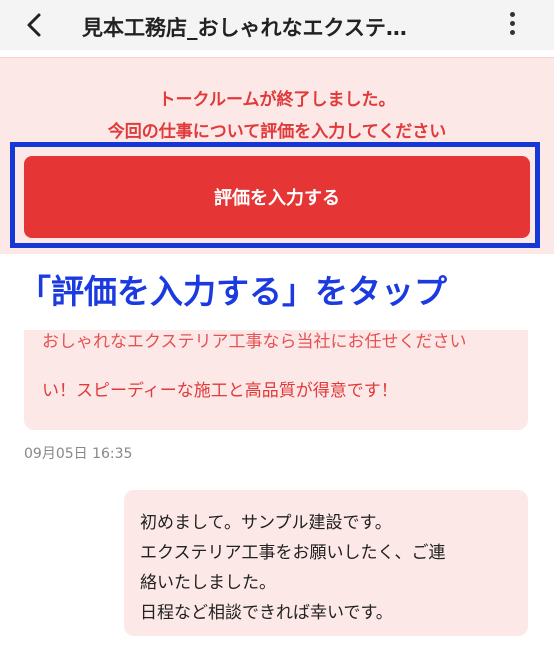  Describe the element at coordinates (277, 100) in the screenshot. I see `notice-line-1: トークルームが終了しました。` at that location.